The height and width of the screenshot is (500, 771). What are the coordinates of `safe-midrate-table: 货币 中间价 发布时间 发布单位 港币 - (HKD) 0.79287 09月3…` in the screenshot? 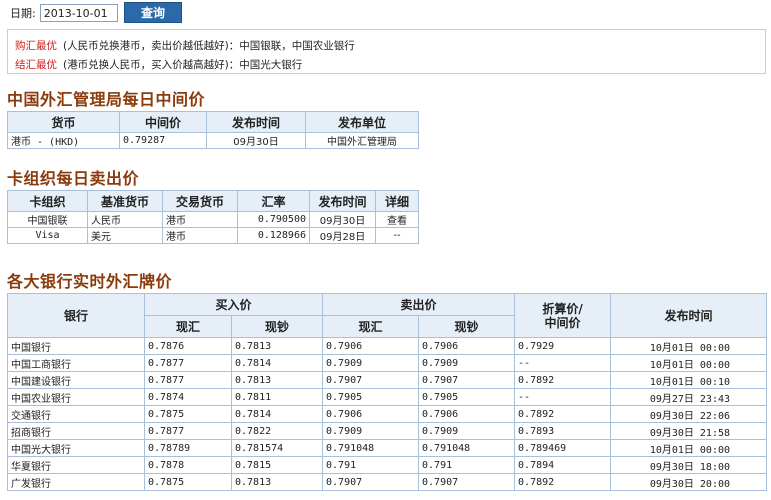 It's located at (213, 130).